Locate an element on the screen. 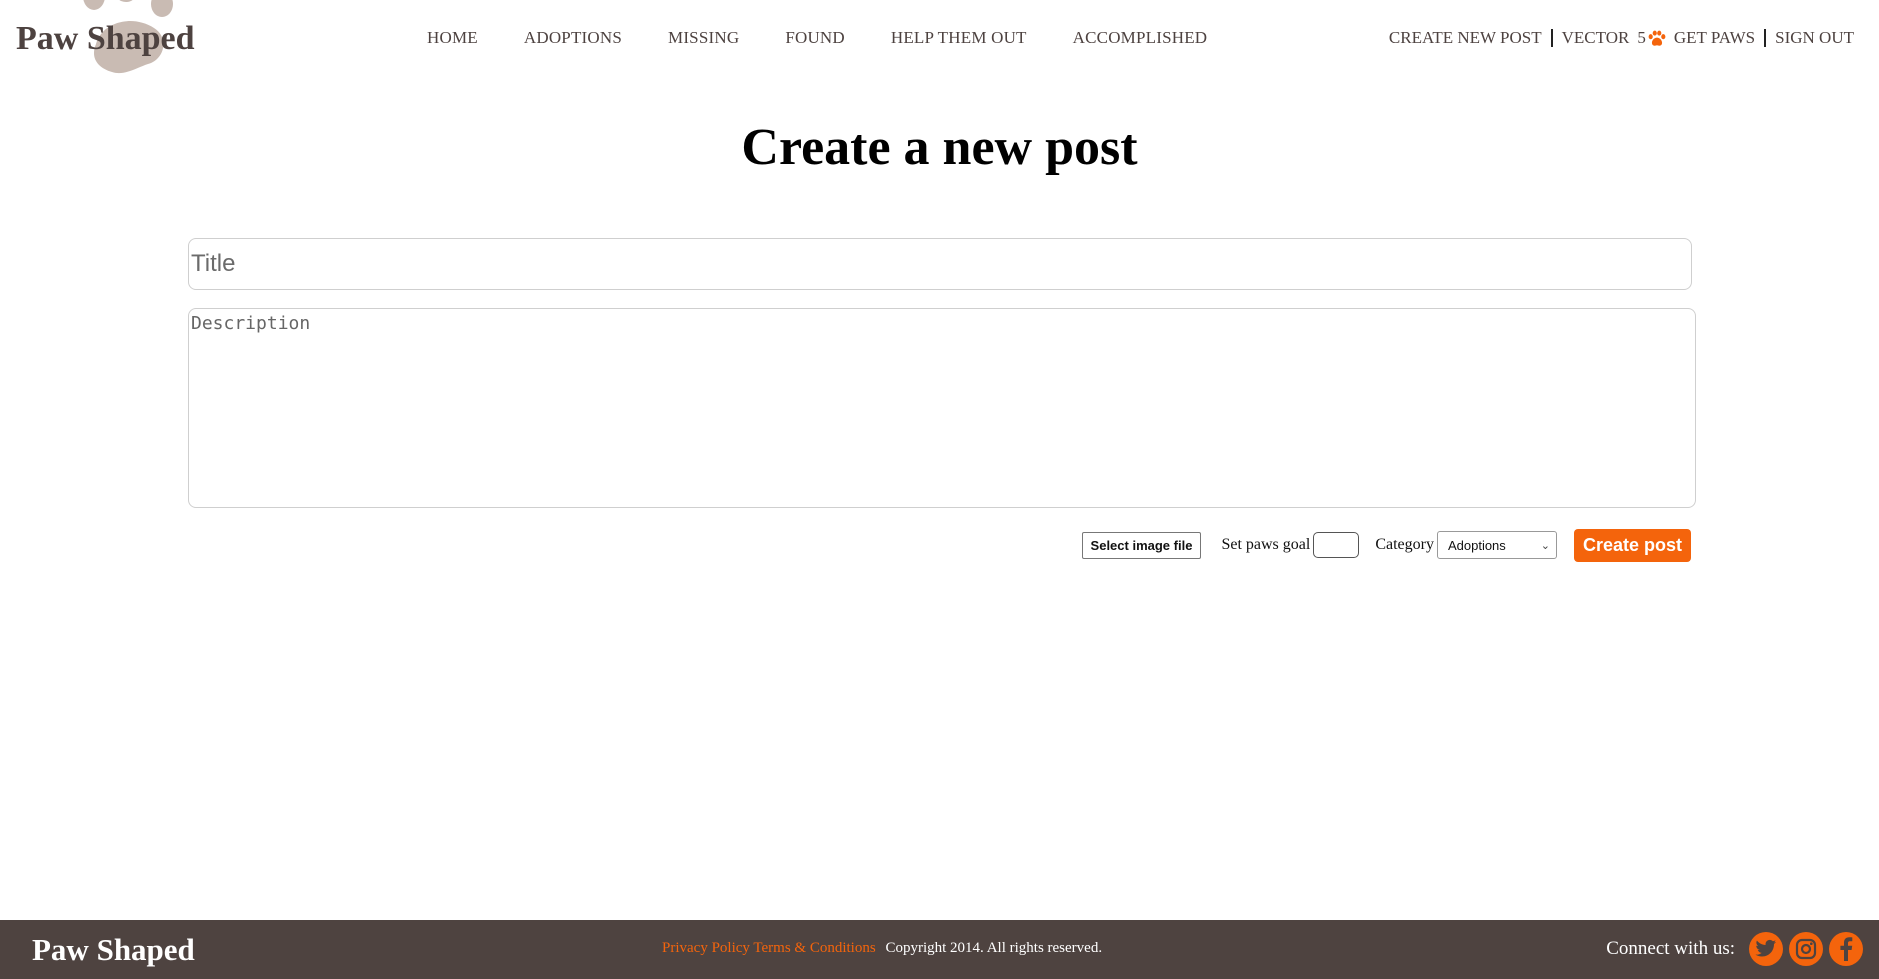 This screenshot has width=1879, height=979. brand-name: Paw Shaped is located at coordinates (105, 38).